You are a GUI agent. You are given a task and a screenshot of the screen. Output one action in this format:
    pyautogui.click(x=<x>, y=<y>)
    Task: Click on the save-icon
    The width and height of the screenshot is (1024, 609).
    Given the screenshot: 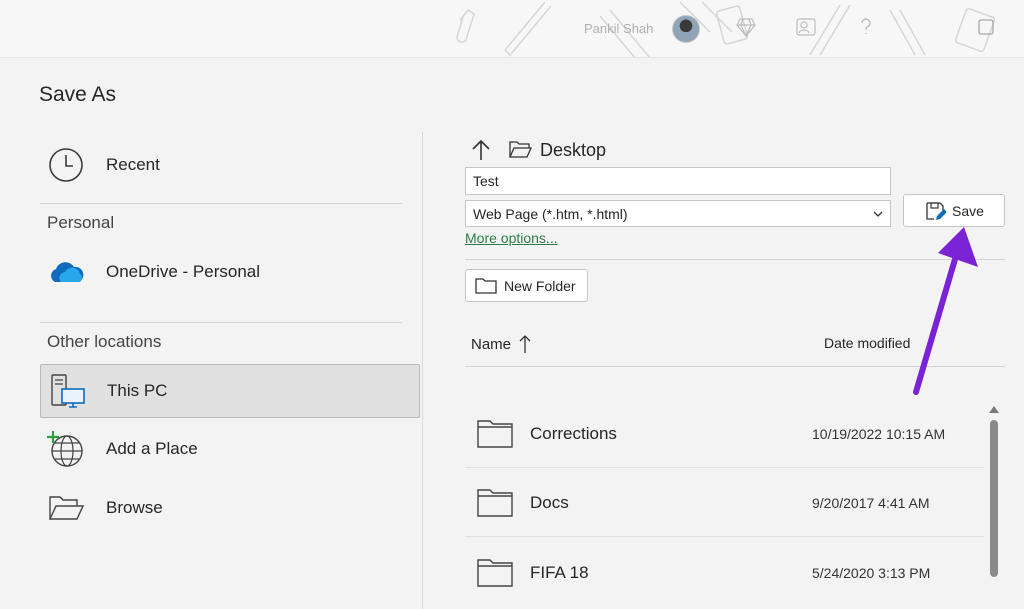 What is the action you would take?
    pyautogui.click(x=936, y=210)
    